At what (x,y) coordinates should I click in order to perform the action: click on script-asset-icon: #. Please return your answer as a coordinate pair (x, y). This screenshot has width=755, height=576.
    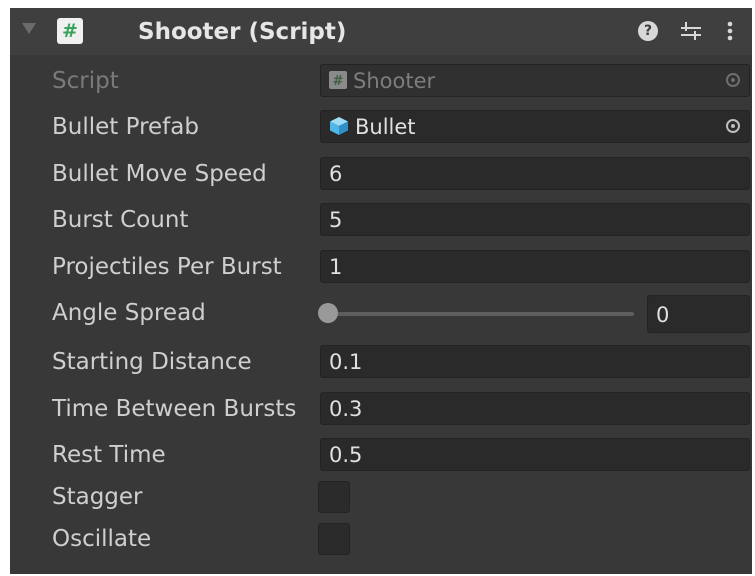
    Looking at the image, I should click on (338, 80).